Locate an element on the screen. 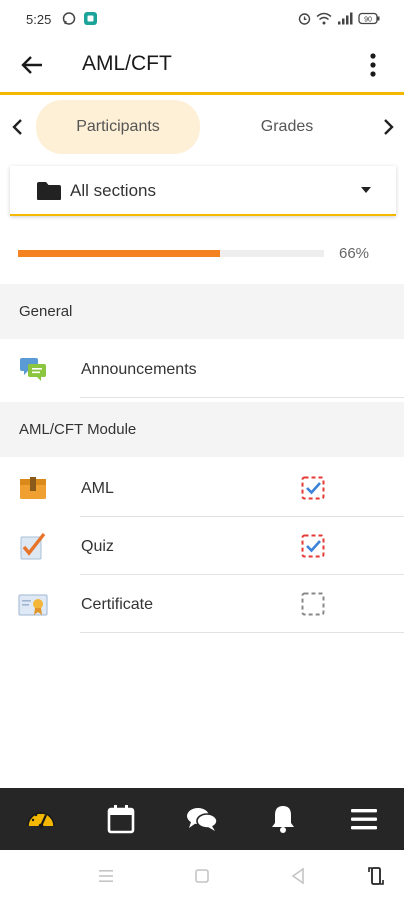 The width and height of the screenshot is (404, 900). activity-label: Announcements is located at coordinates (139, 369).